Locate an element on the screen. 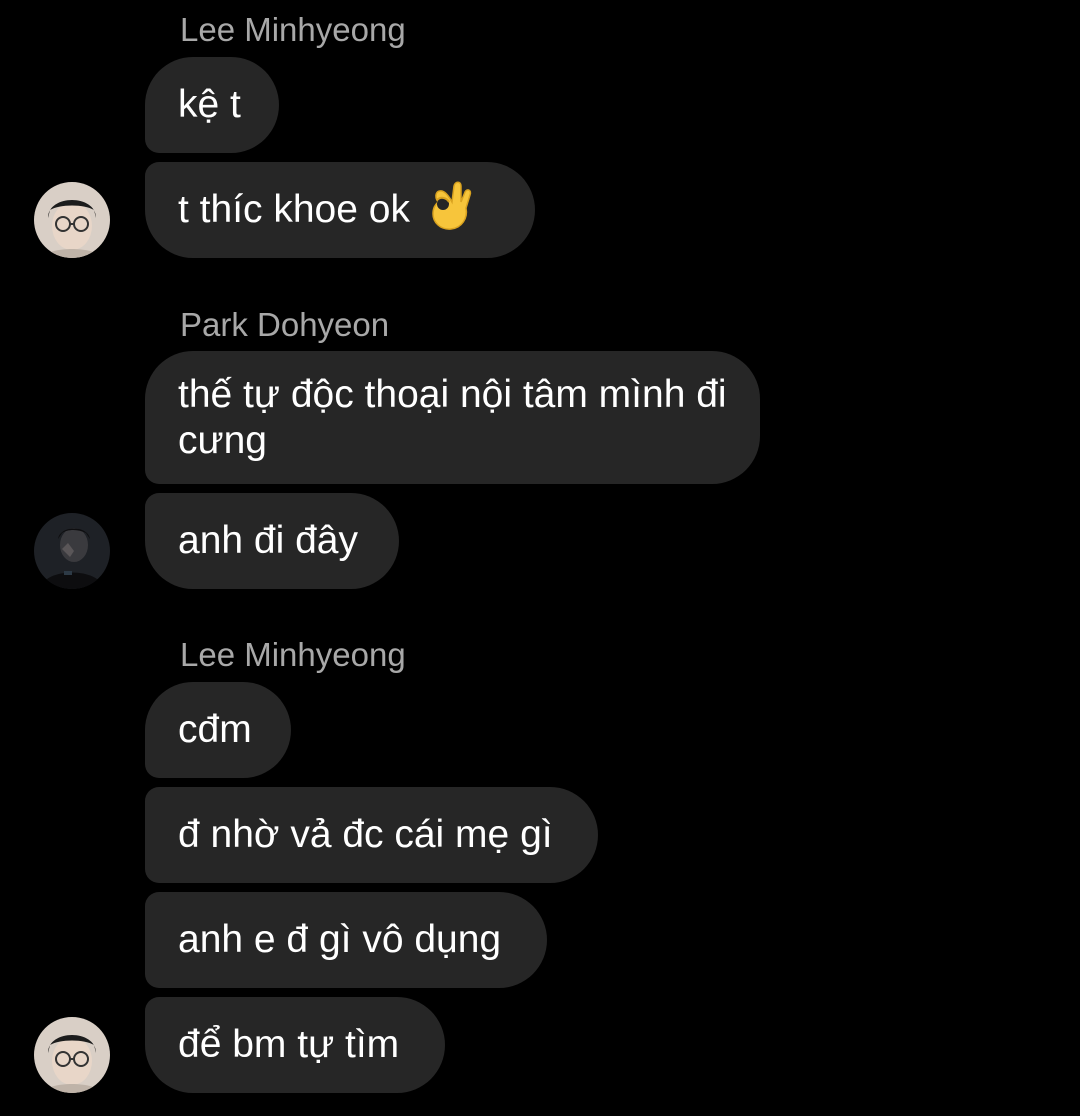 The image size is (1080, 1116). message-bubble: t thíc khoe ok is located at coordinates (340, 210).